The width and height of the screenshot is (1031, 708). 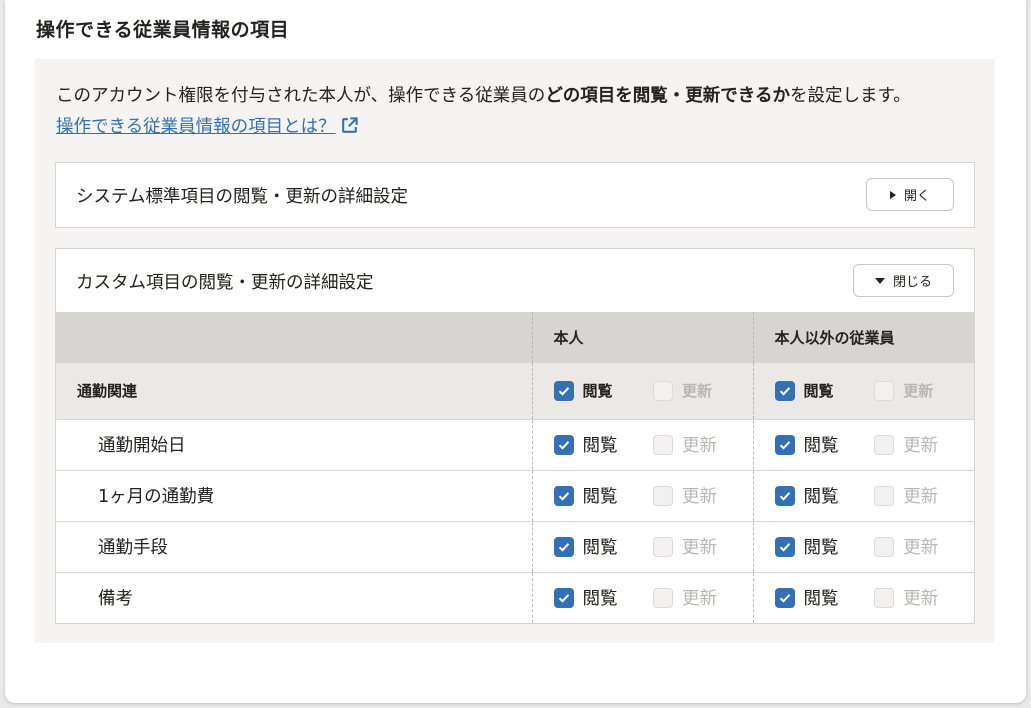 What do you see at coordinates (225, 283) in the screenshot?
I see `custom-section-title: カスタム項目の閲覧・更新の詳細設定` at bounding box center [225, 283].